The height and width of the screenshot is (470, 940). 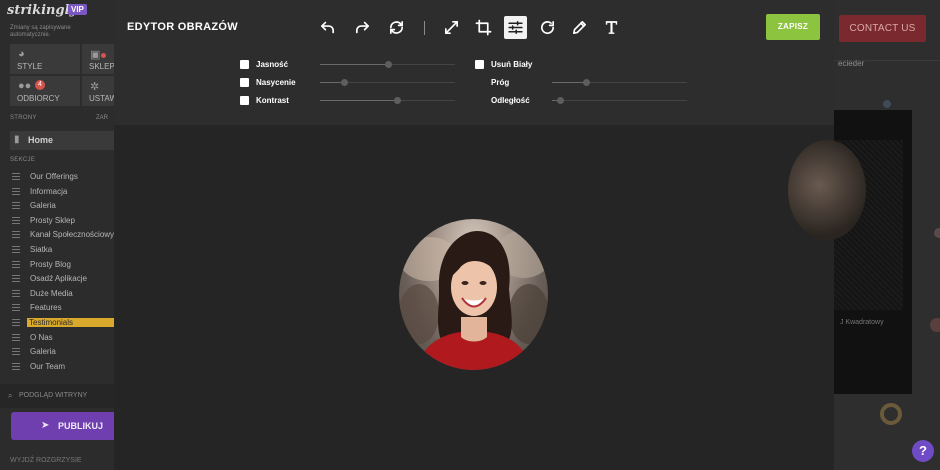 What do you see at coordinates (244, 100) in the screenshot?
I see `contrast-checkbox` at bounding box center [244, 100].